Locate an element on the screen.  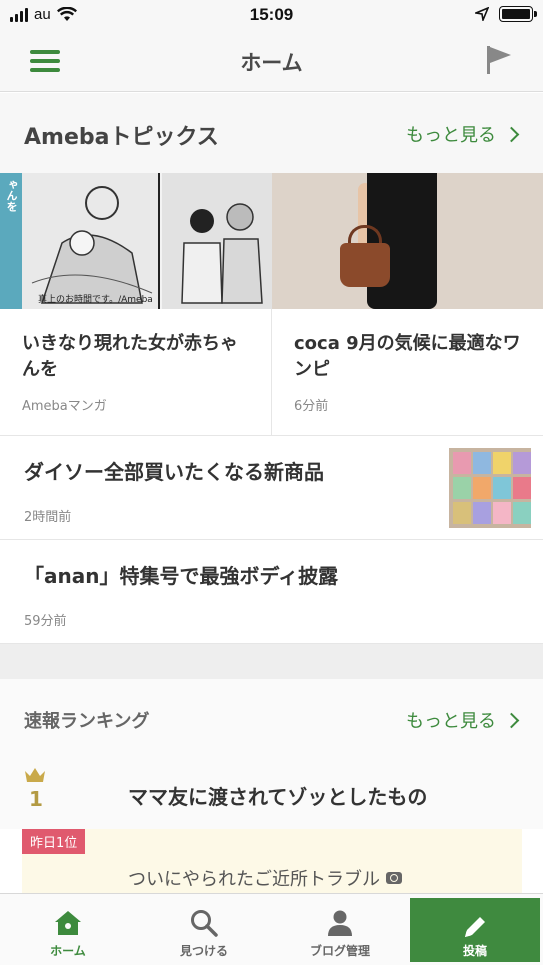
news-thumbnail is located at coordinates (490, 488).